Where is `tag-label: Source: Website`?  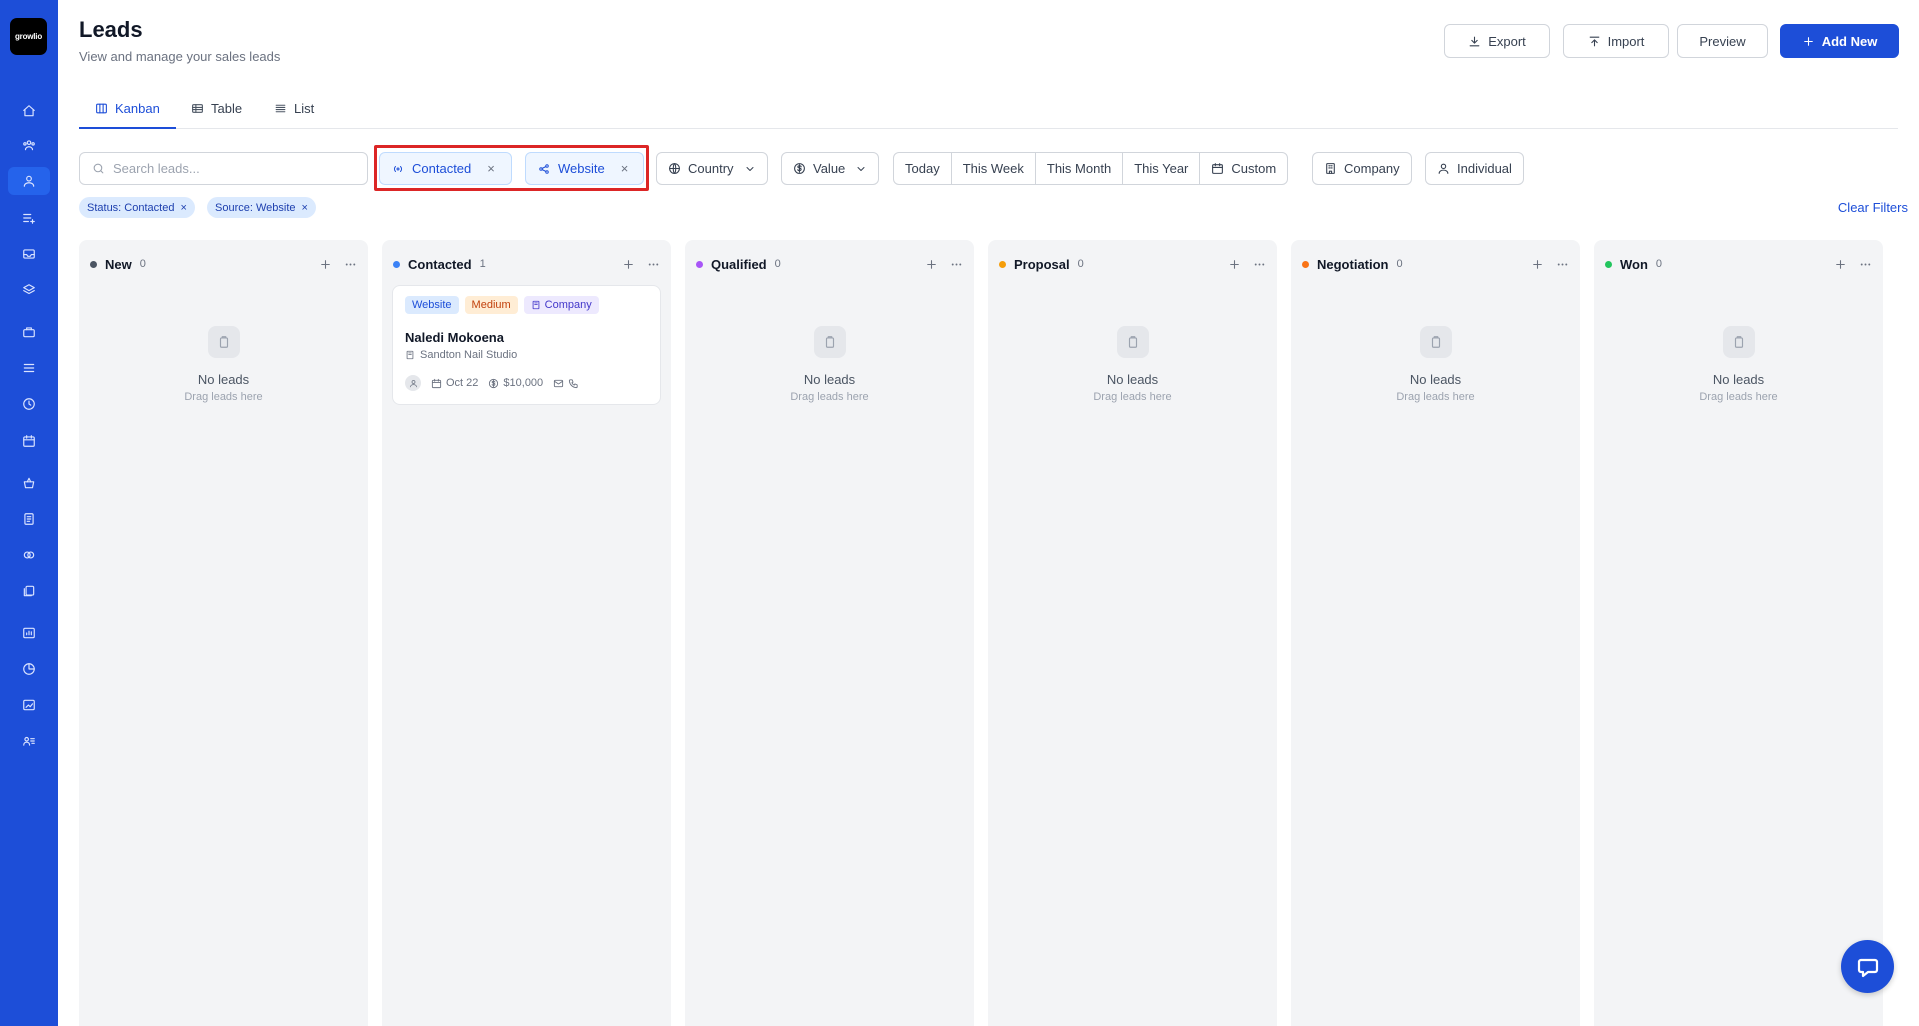
tag-label: Source: Website is located at coordinates (255, 207).